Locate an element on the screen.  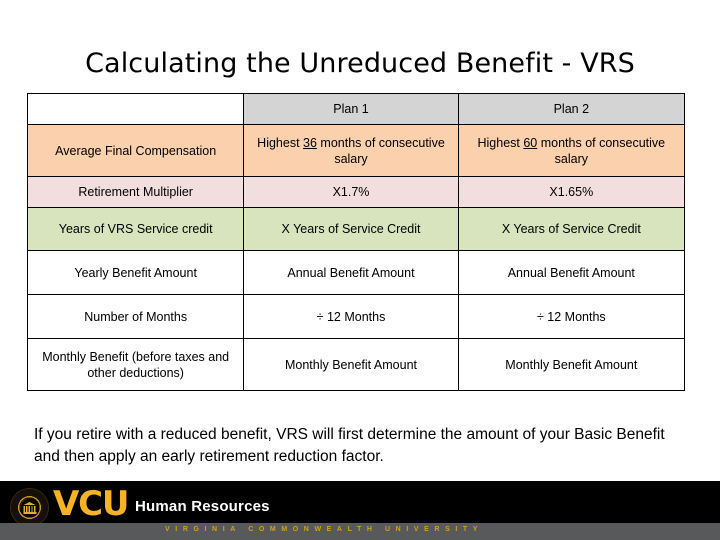
row-label-number-of-months: Number of Months is located at coordinates (135, 316).